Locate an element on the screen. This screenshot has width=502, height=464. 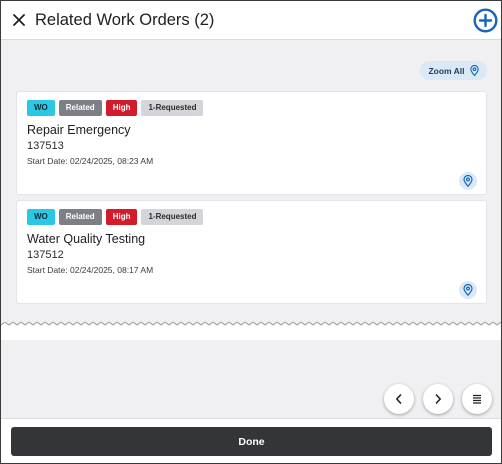
add-circle-icon is located at coordinates (485, 20).